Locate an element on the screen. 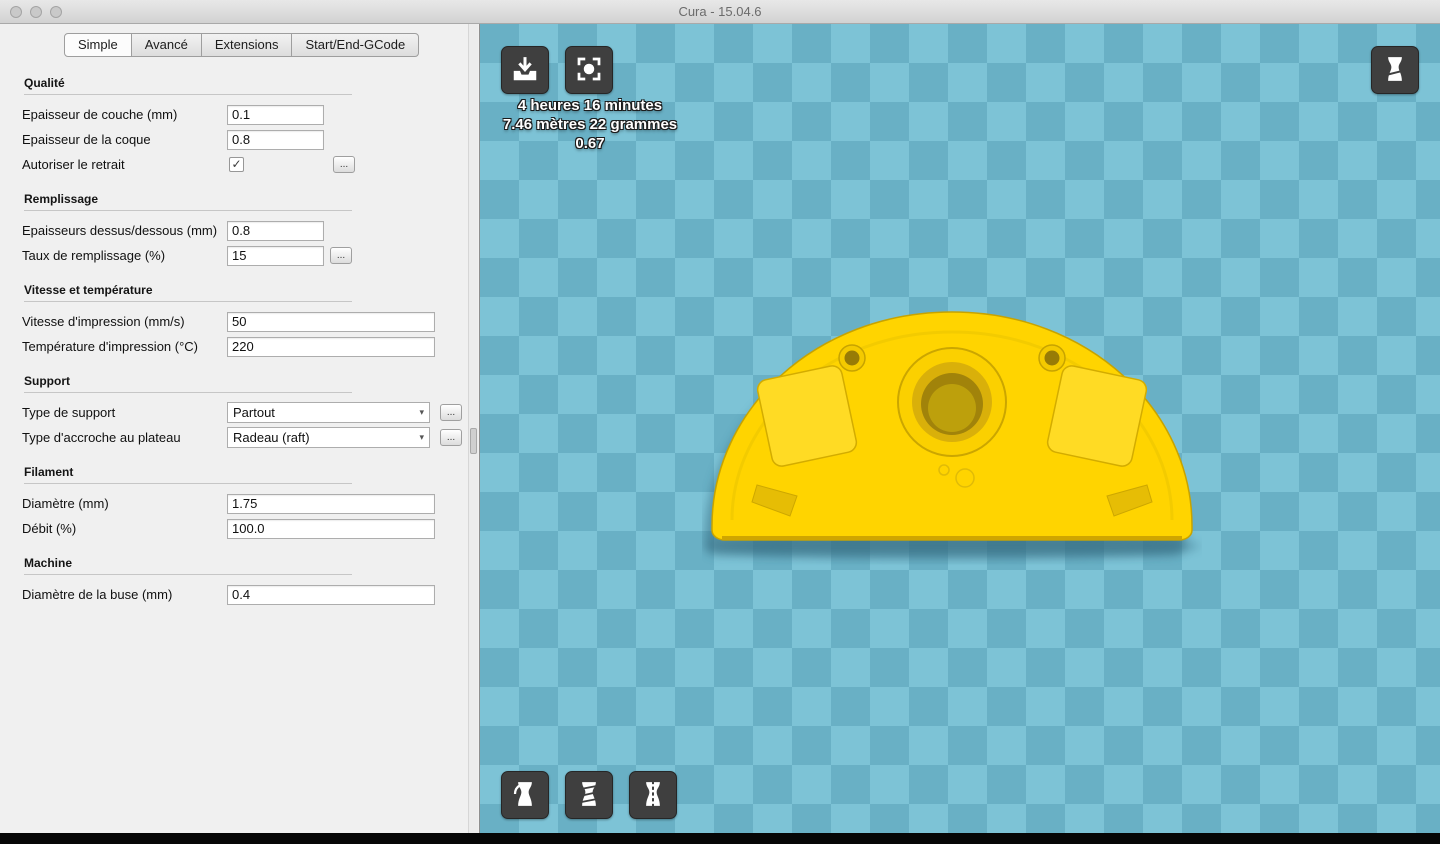 This screenshot has height=844, width=1440. view-mode-icon is located at coordinates (1395, 70).